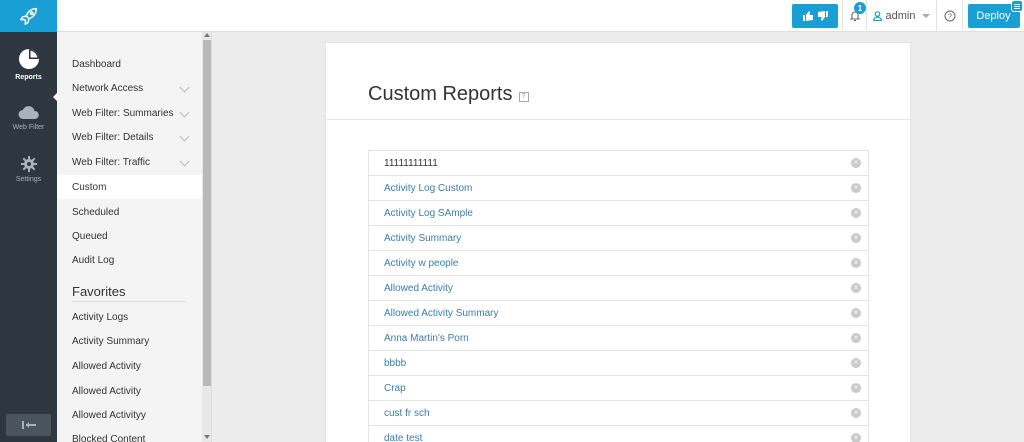 Image resolution: width=1024 pixels, height=442 pixels. I want to click on thumbs-down-icon, so click(822, 16).